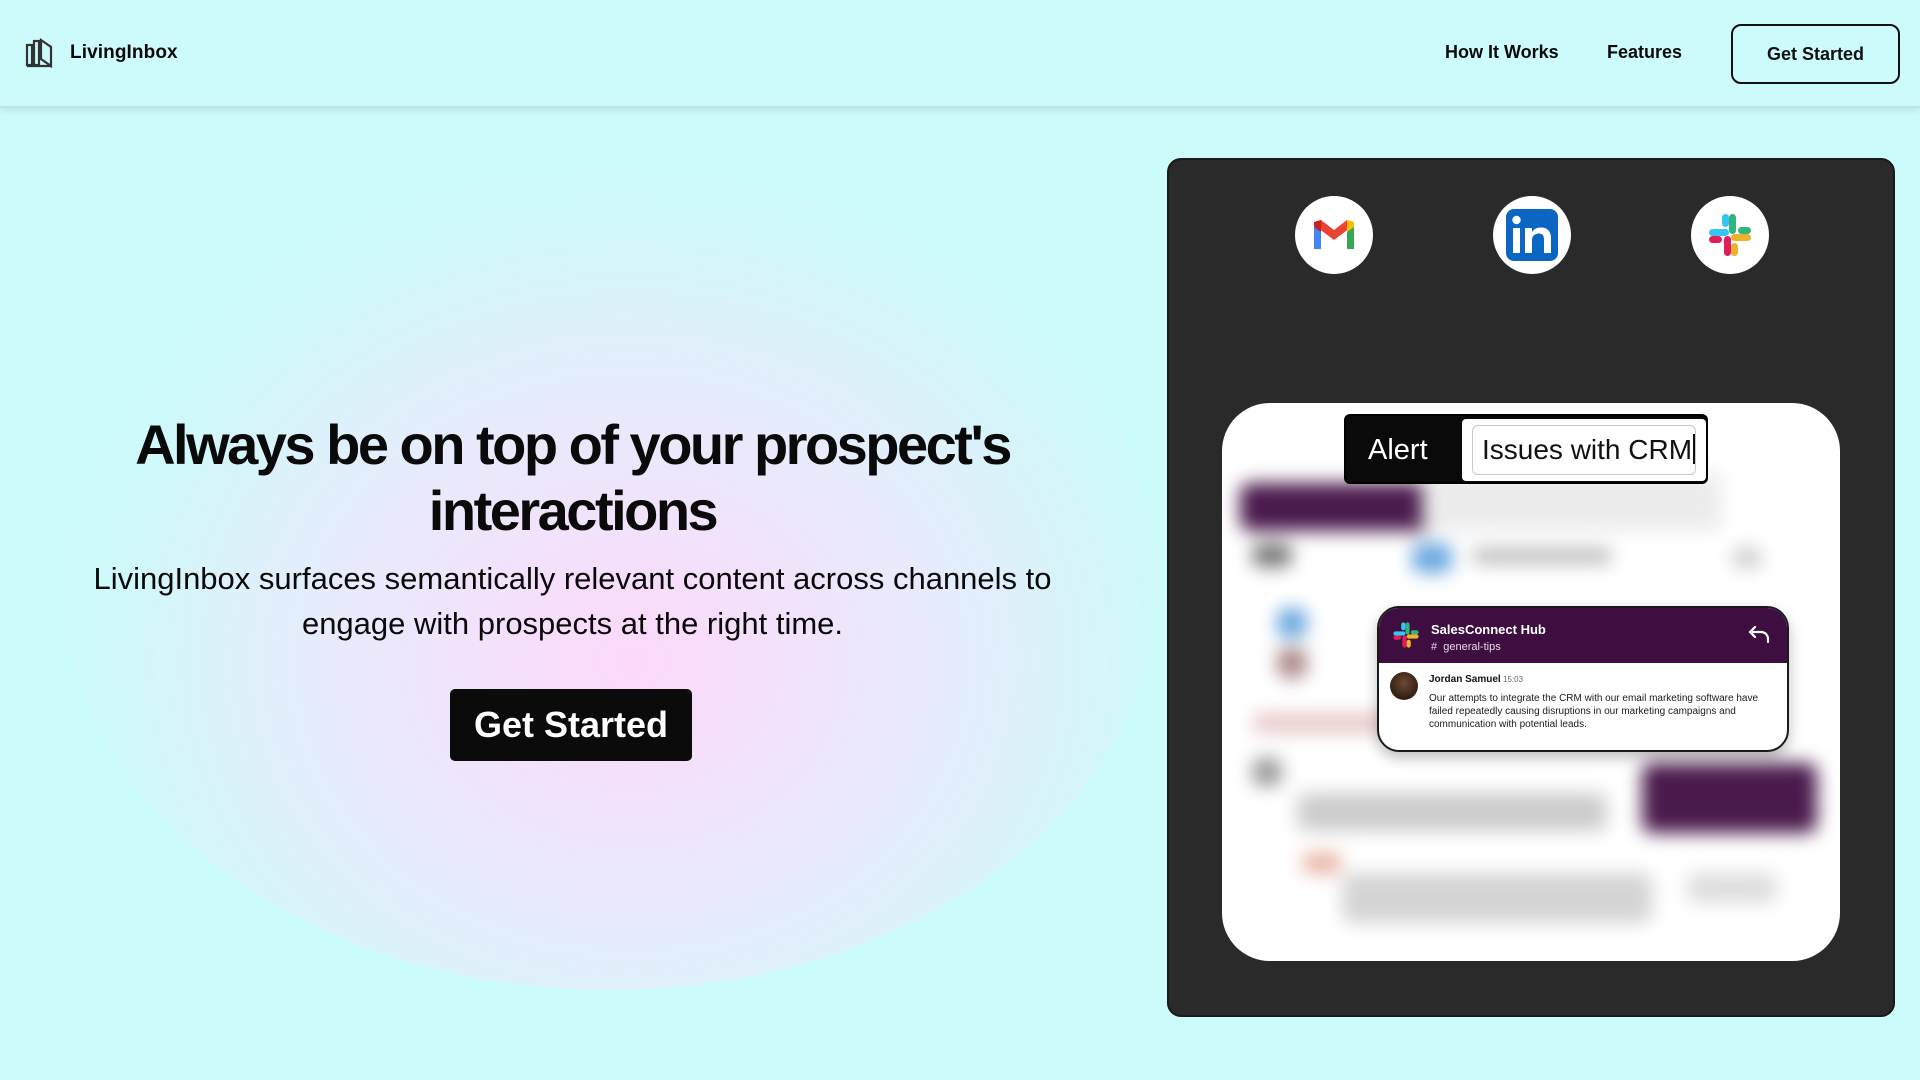 This screenshot has width=1920, height=1080. What do you see at coordinates (1465, 679) in the screenshot?
I see `message-author: Jordan Samuel` at bounding box center [1465, 679].